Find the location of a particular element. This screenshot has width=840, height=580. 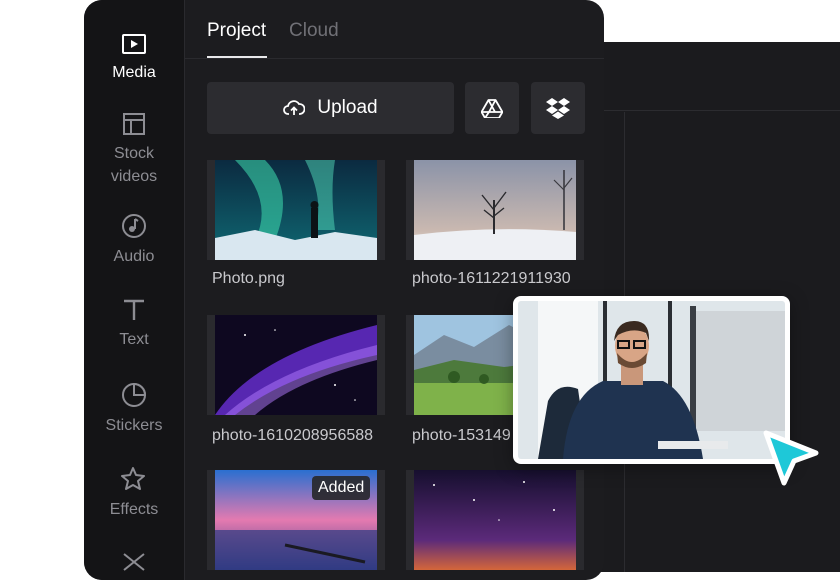

media-label: photo-1610208956588 is located at coordinates (293, 435).